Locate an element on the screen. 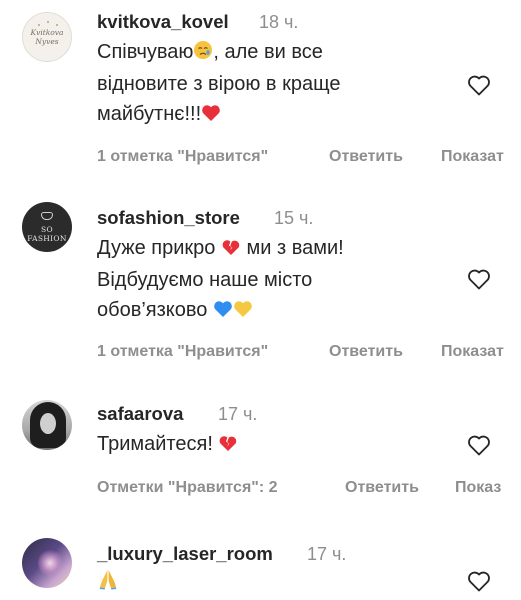 This screenshot has height=600, width=521. comment-text-line: Відбудуємо наше місто is located at coordinates (205, 280).